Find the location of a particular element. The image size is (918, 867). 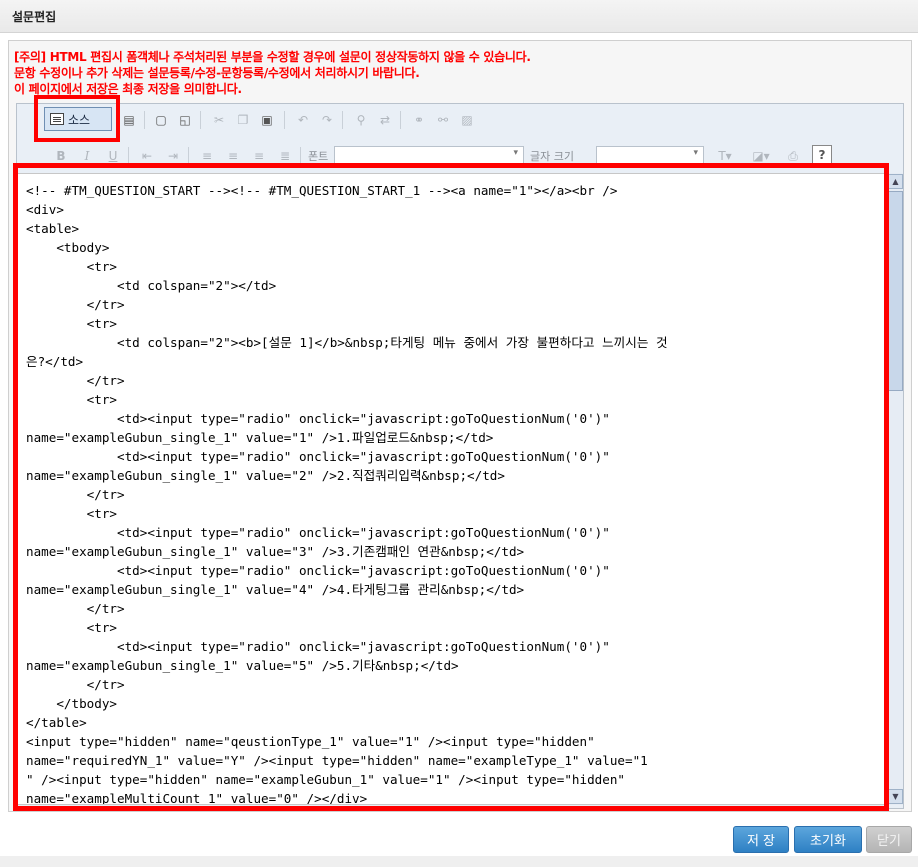

document-icon: ▤ is located at coordinates (129, 120).